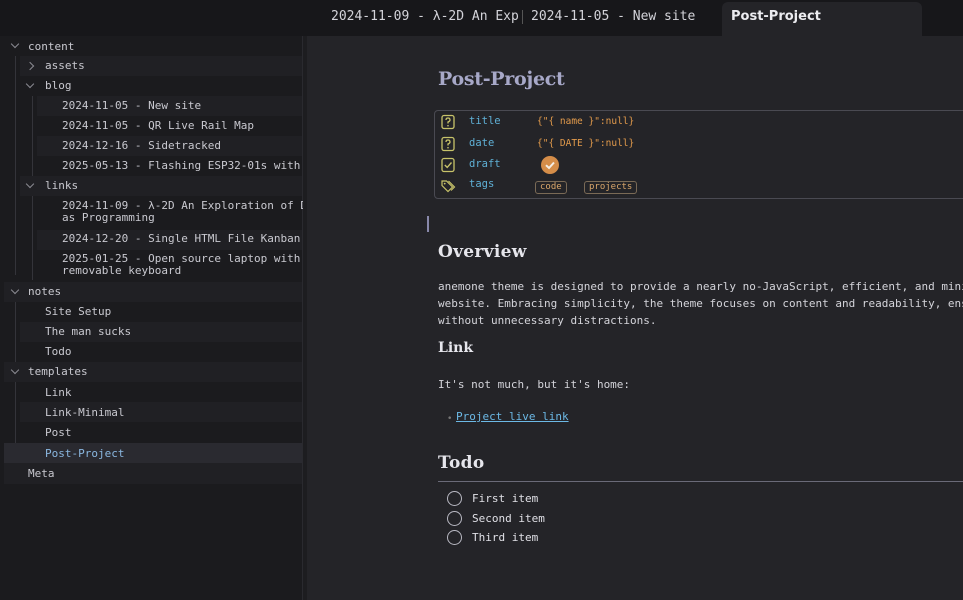 The width and height of the screenshot is (963, 600). I want to click on todo-label: First item, so click(505, 498).